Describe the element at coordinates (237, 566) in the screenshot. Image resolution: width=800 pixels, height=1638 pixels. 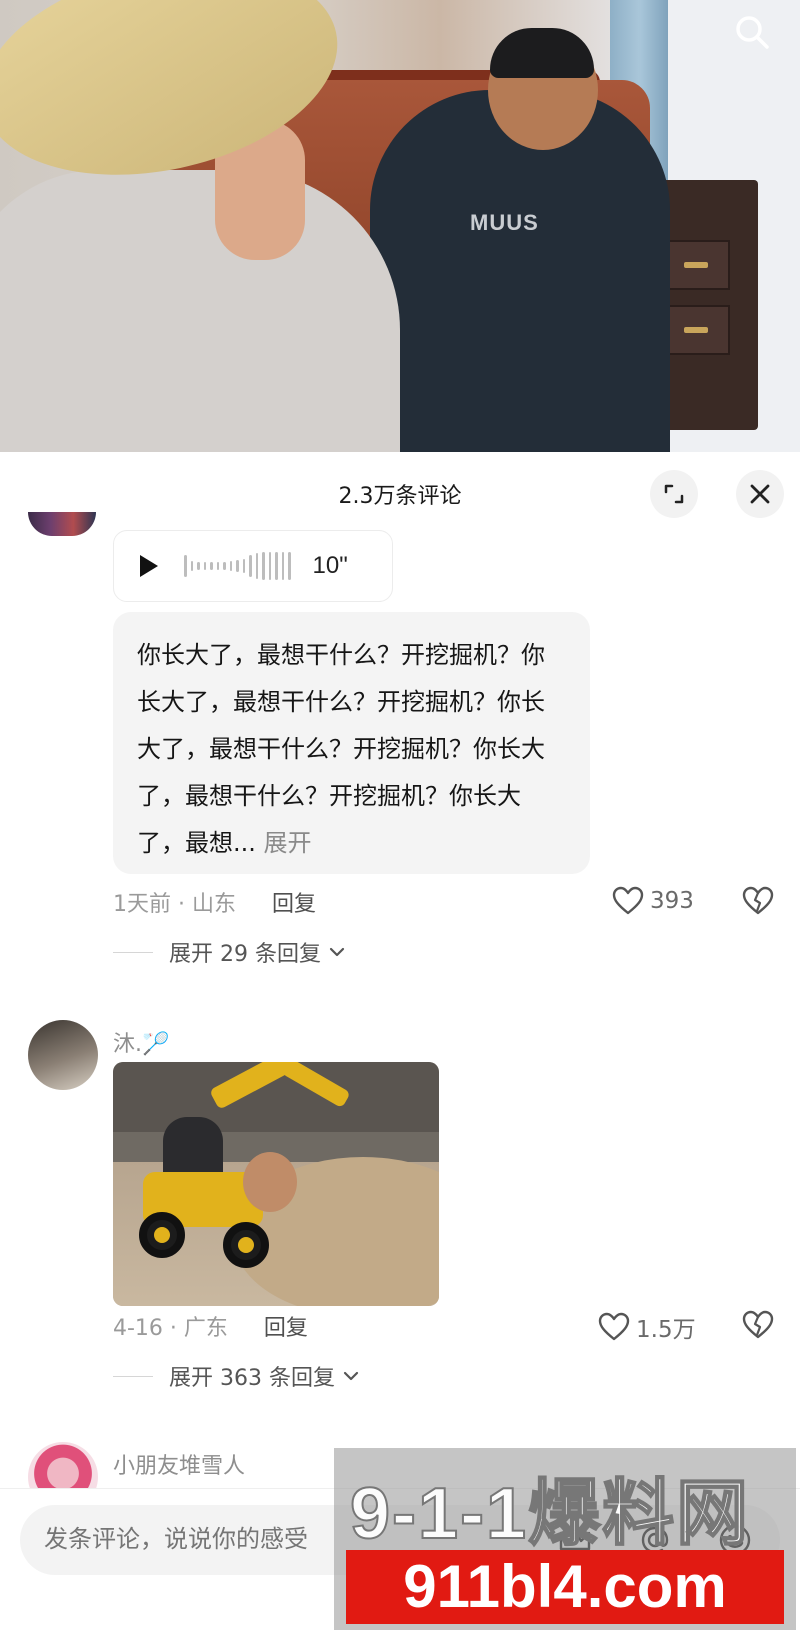
I see `waveform-icon` at that location.